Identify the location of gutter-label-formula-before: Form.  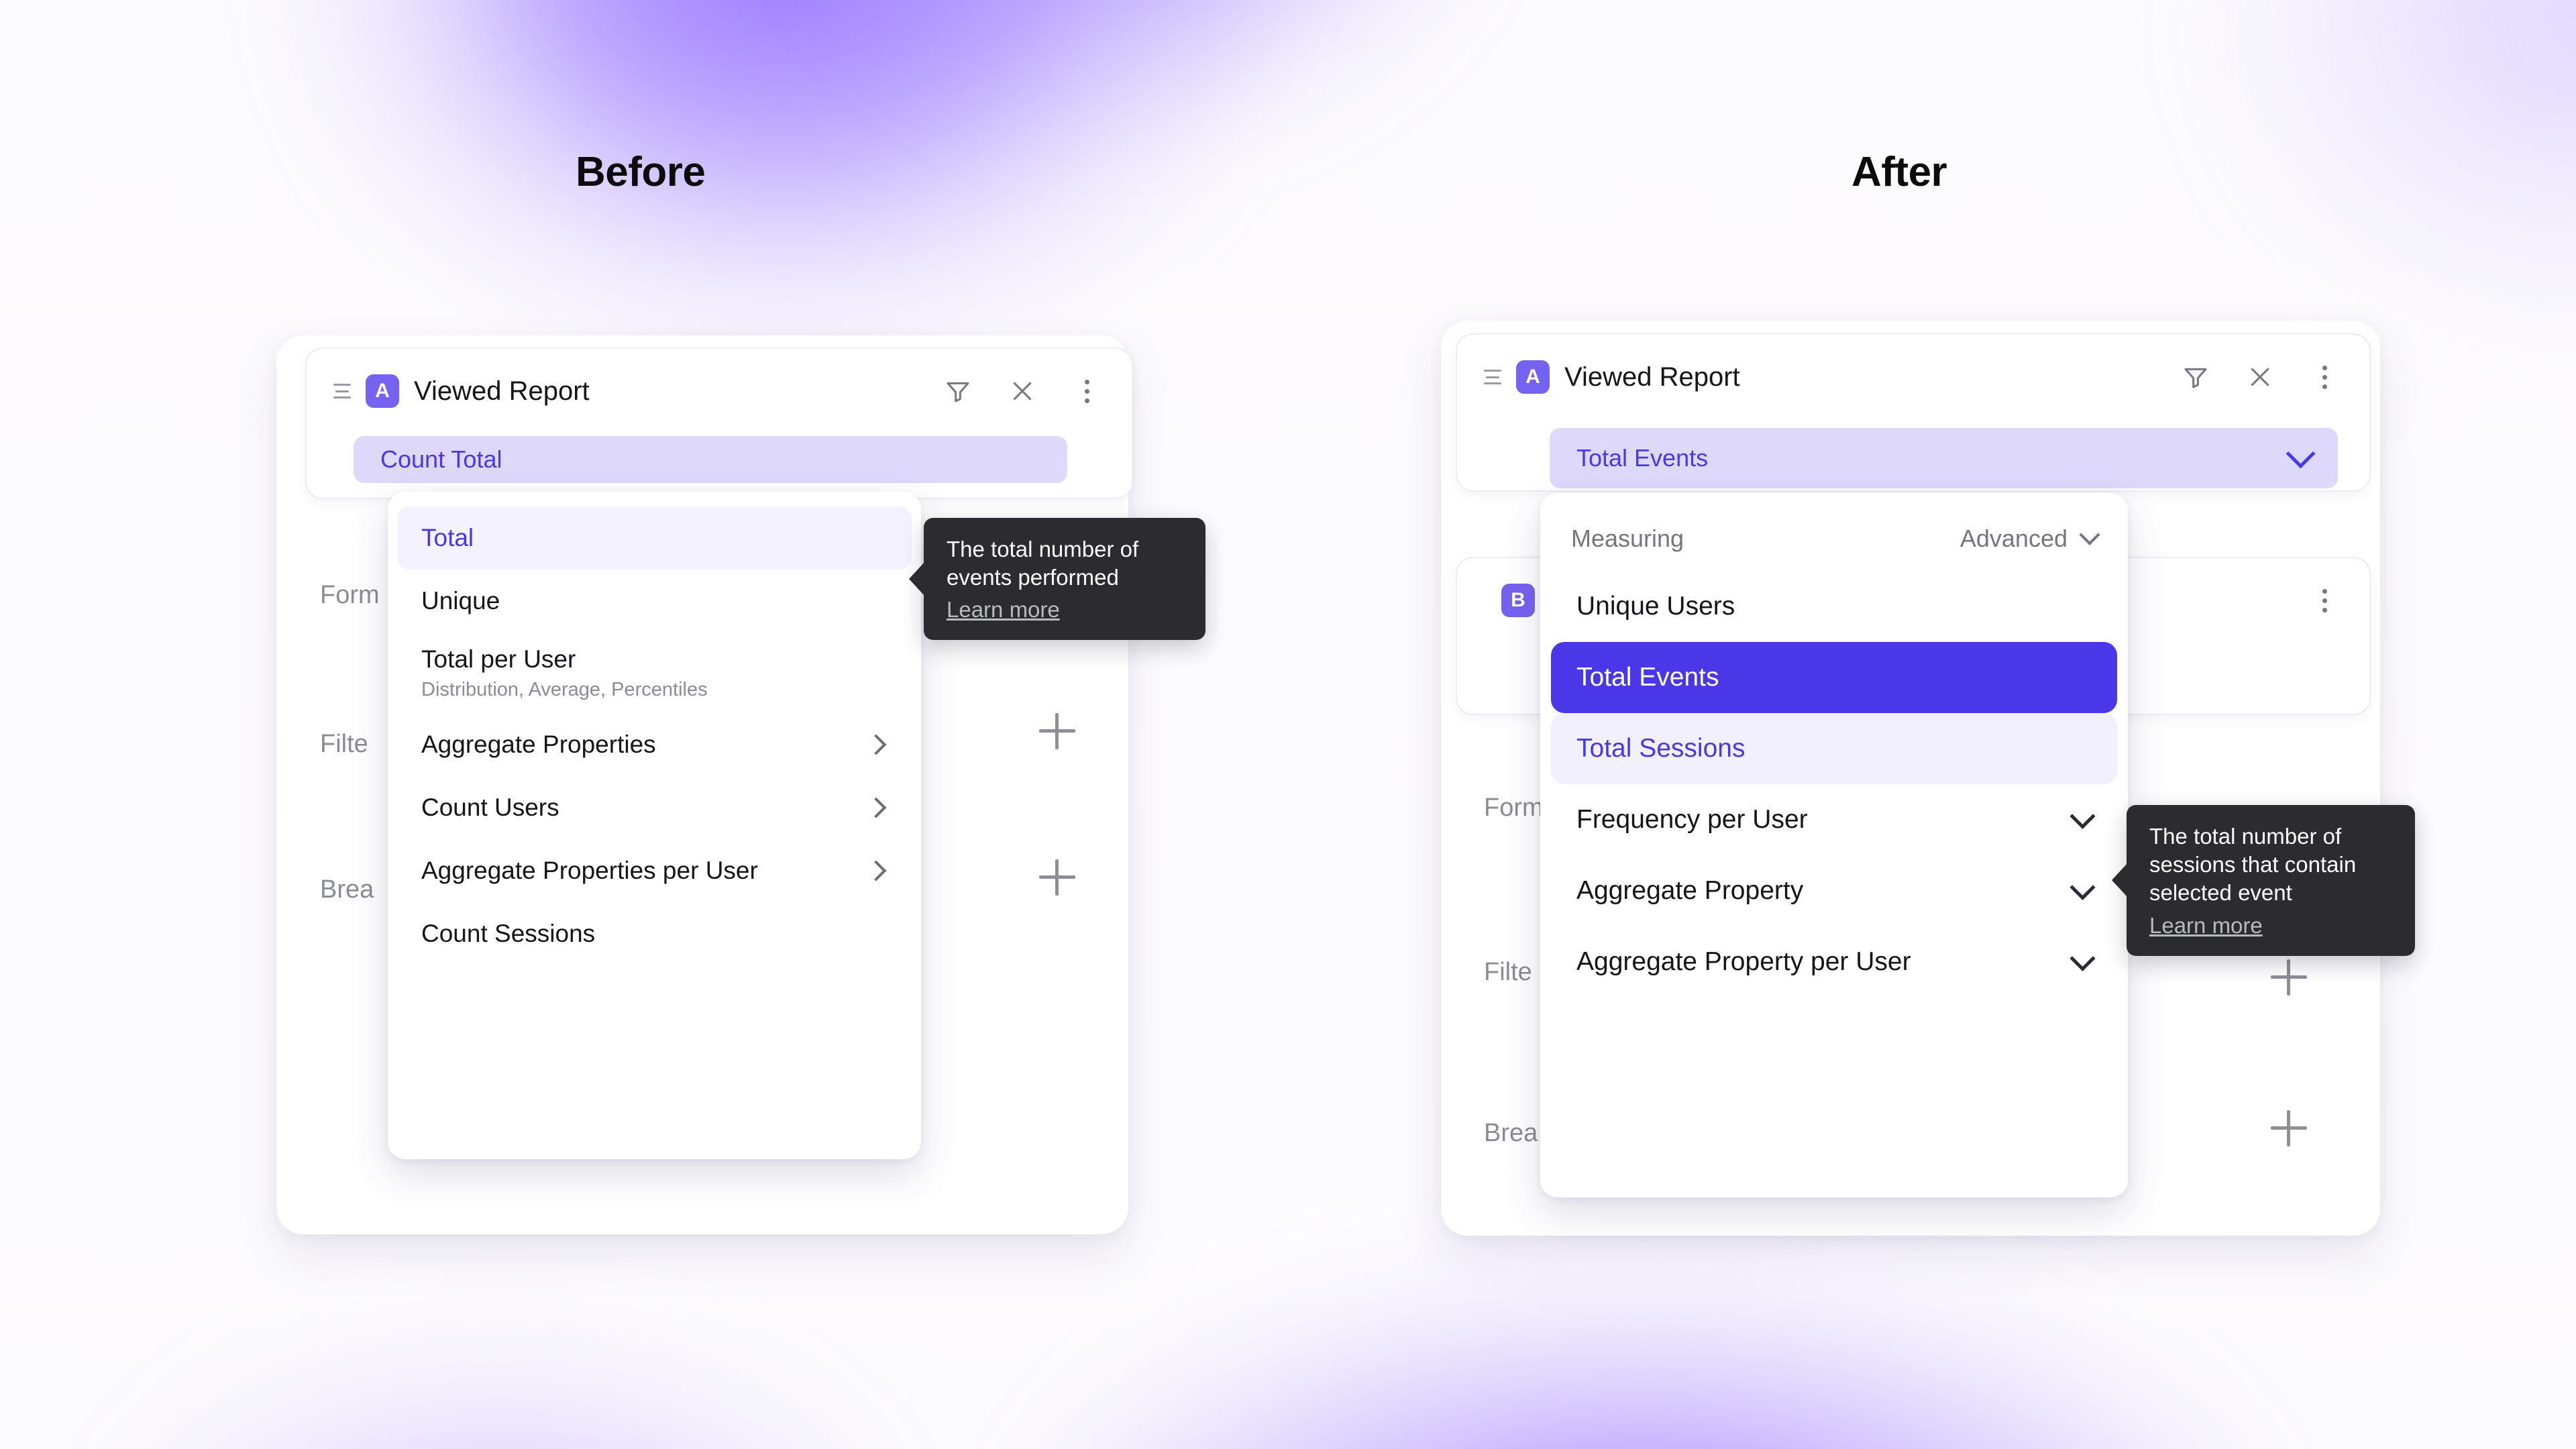
(350, 595).